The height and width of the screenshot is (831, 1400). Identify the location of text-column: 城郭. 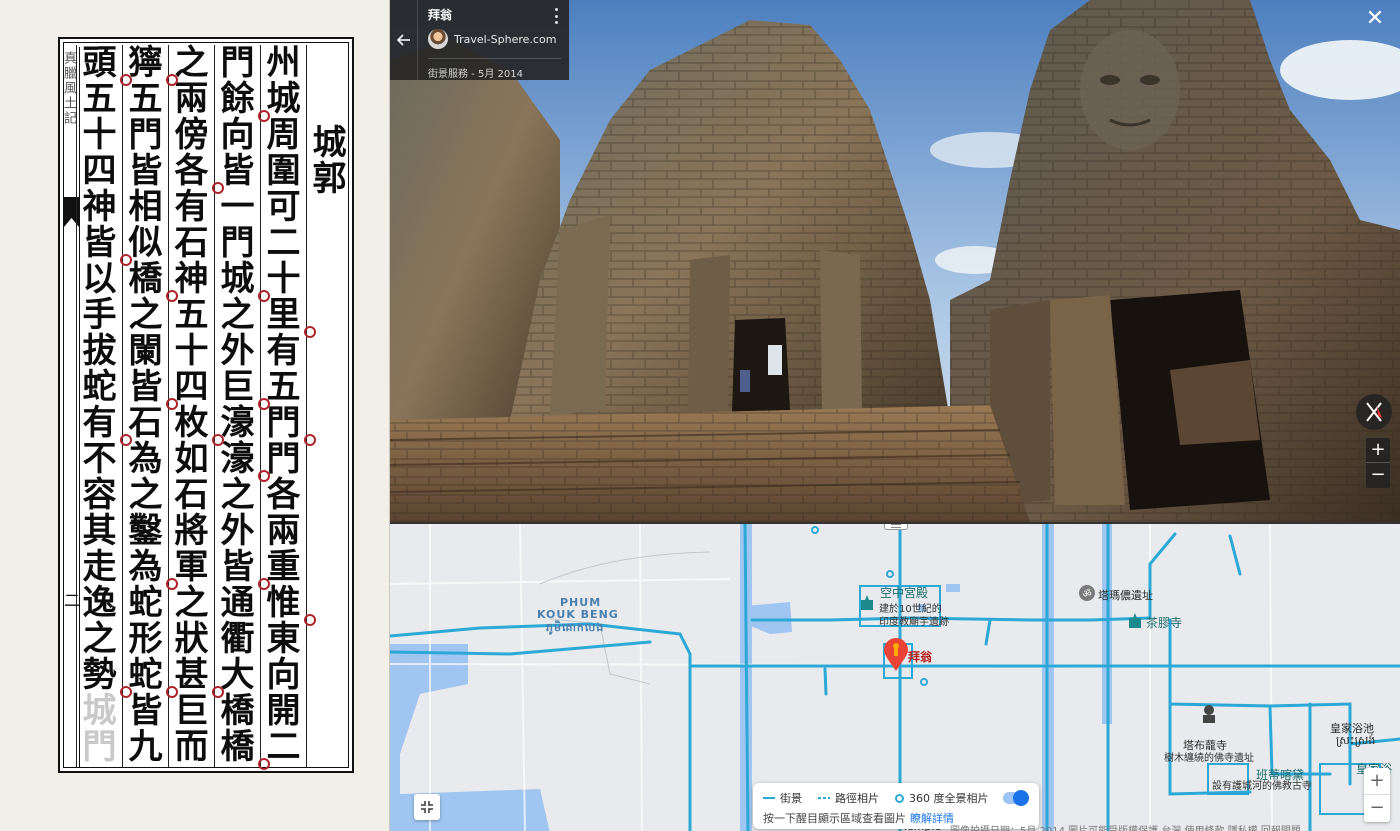
(329, 406).